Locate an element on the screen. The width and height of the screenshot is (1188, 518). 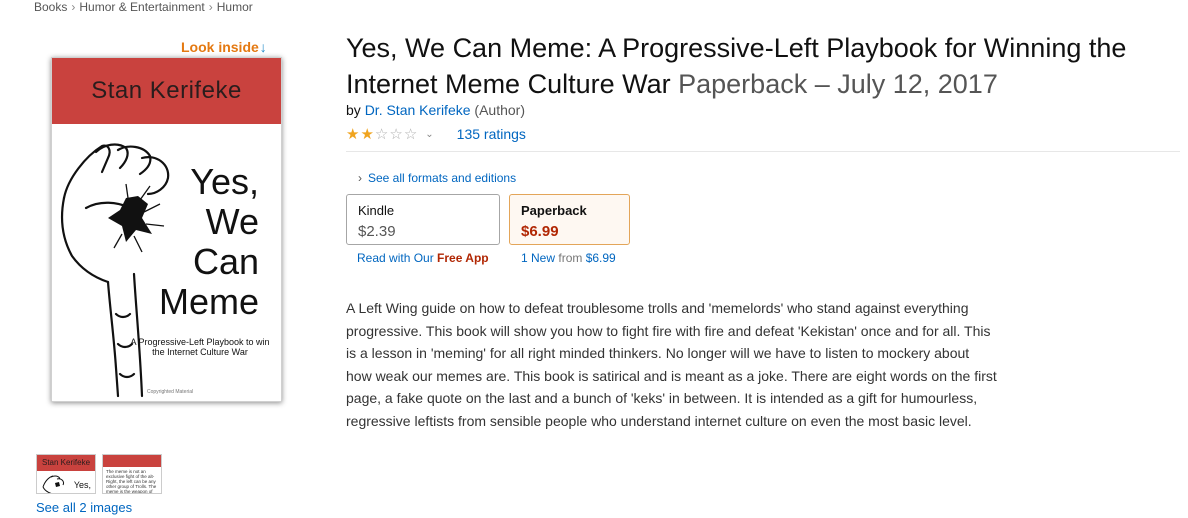
star-rating: ★ ★ ☆ ☆ ☆ is located at coordinates (381, 134).